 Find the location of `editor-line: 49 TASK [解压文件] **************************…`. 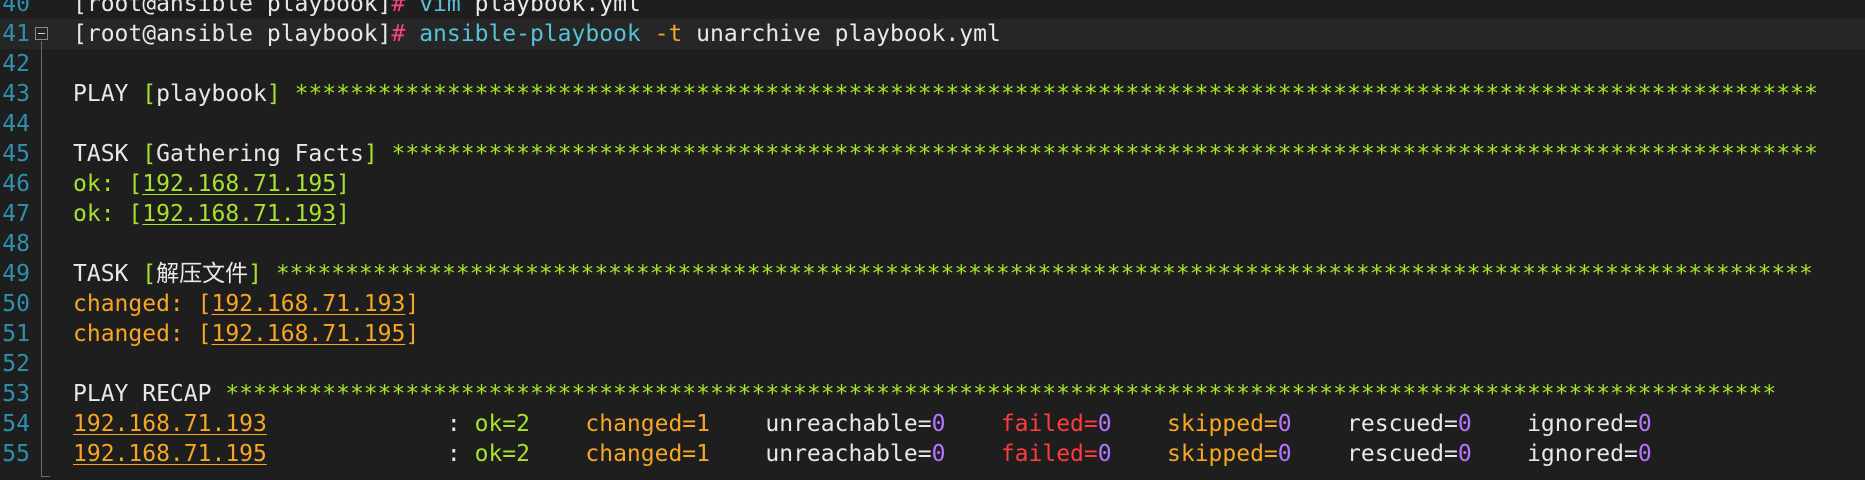

editor-line: 49 TASK [解压文件] **************************… is located at coordinates (932, 274).